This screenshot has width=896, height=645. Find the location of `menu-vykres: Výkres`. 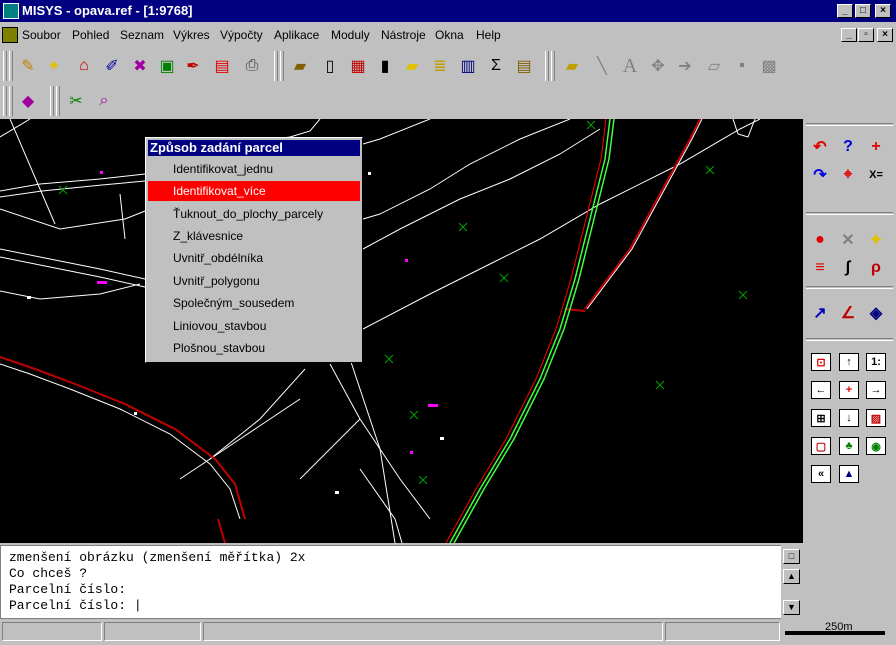

menu-vykres: Výkres is located at coordinates (191, 35).